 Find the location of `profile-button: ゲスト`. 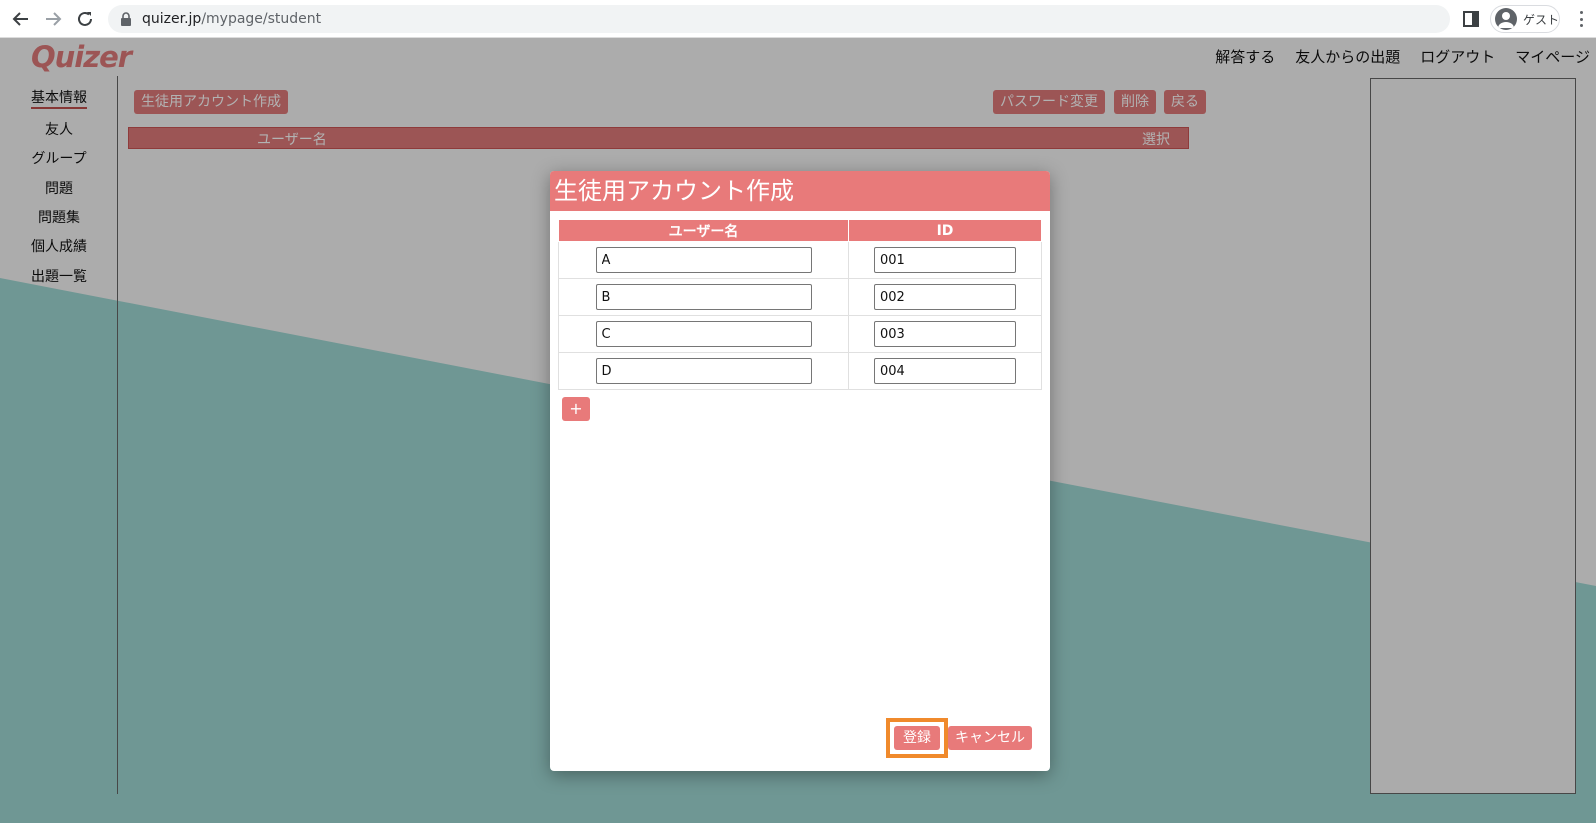

profile-button: ゲスト is located at coordinates (1525, 19).